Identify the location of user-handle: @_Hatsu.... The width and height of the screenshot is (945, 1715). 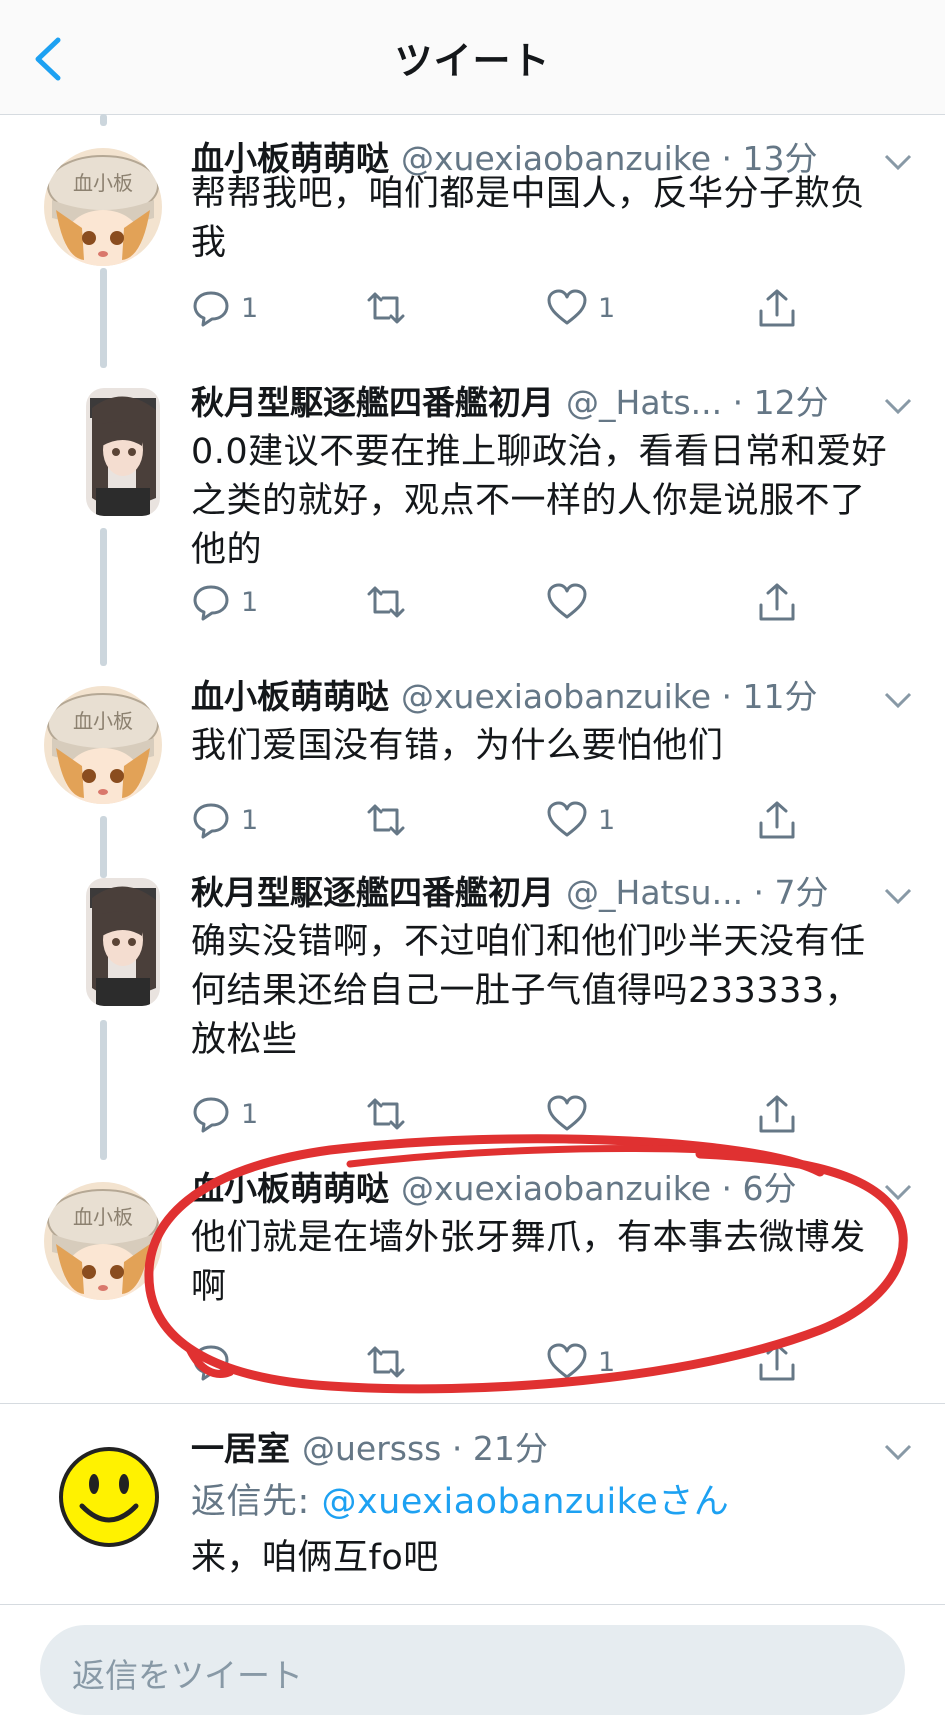
(654, 892).